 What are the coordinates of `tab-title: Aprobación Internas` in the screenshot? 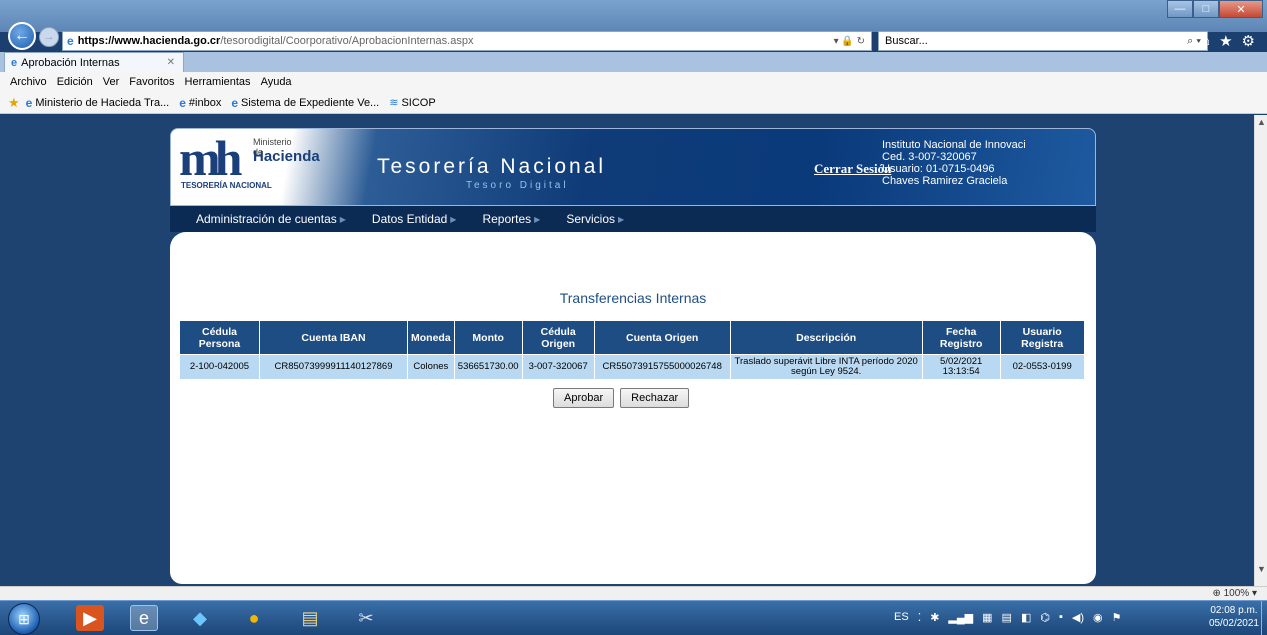 It's located at (70, 62).